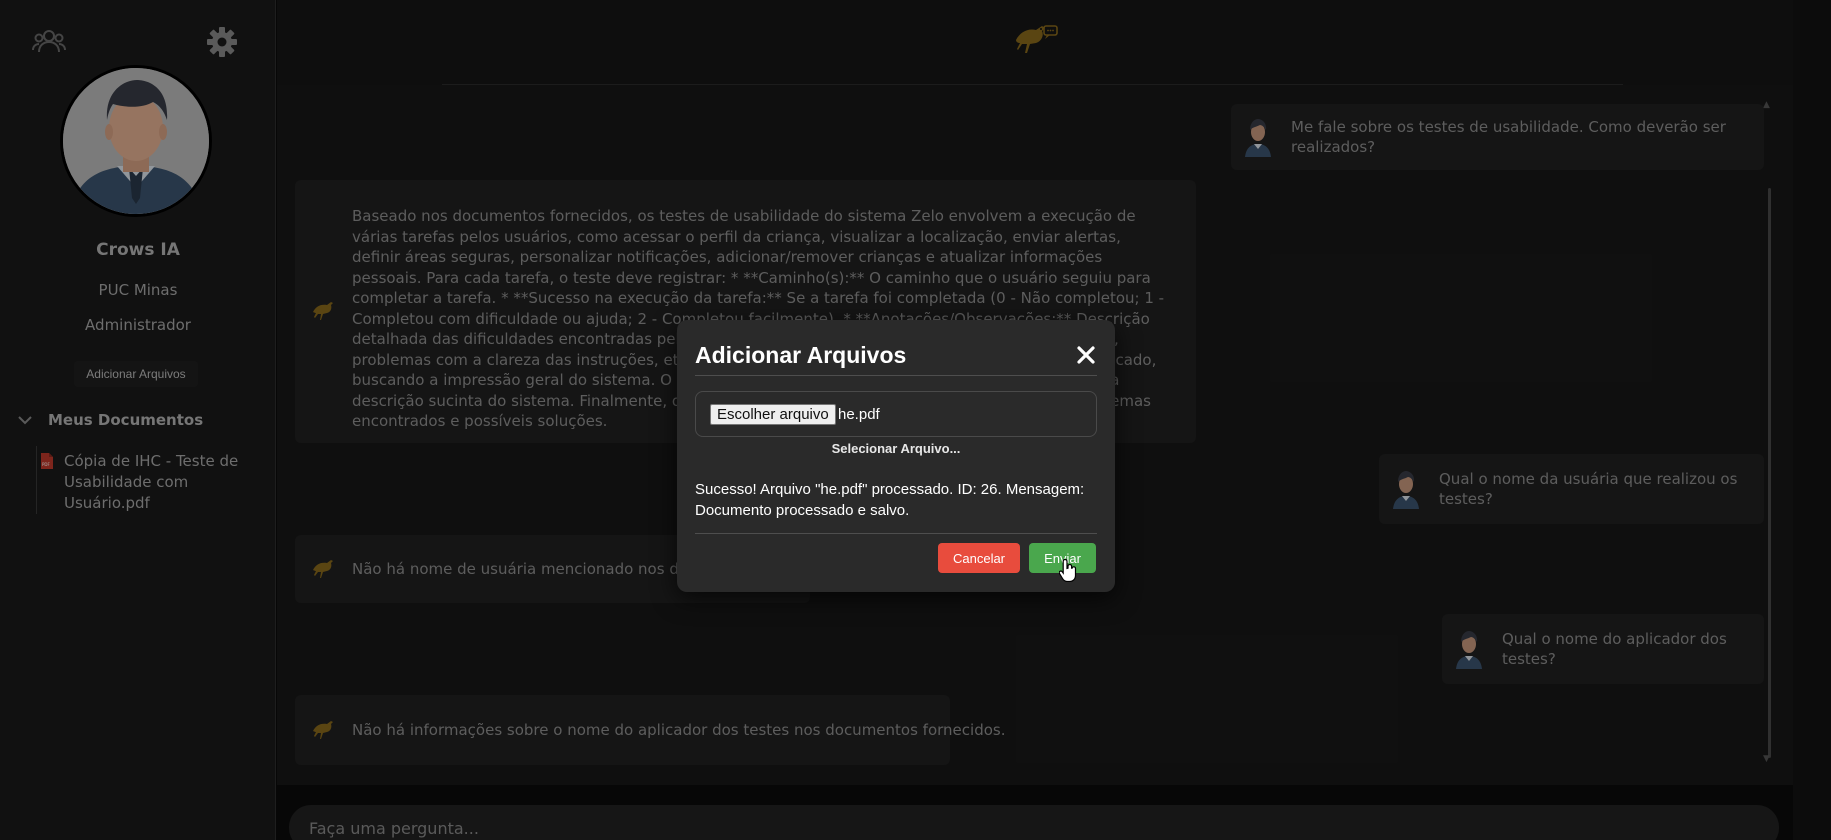 The image size is (1831, 840). What do you see at coordinates (896, 414) in the screenshot?
I see `file-picker: Escolher arquivo he.pdf` at bounding box center [896, 414].